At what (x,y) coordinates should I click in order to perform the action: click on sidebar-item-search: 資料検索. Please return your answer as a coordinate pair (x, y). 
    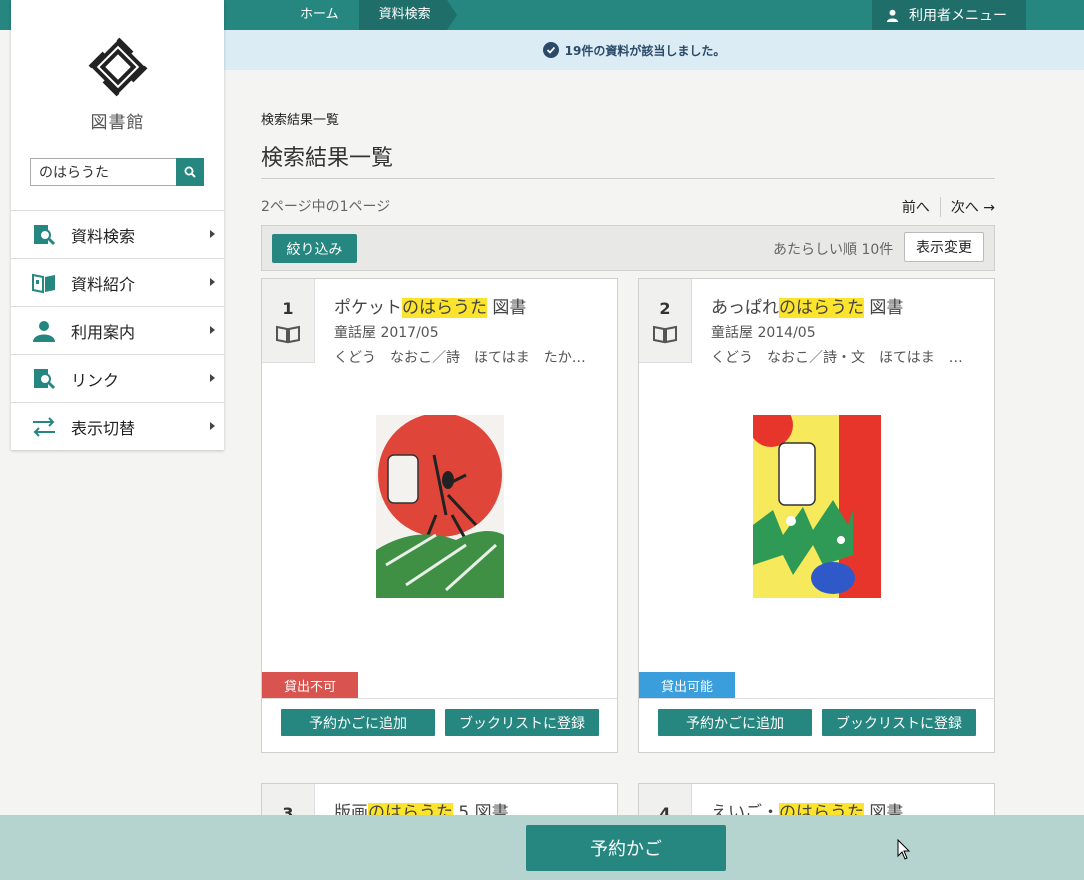
    Looking at the image, I should click on (117, 234).